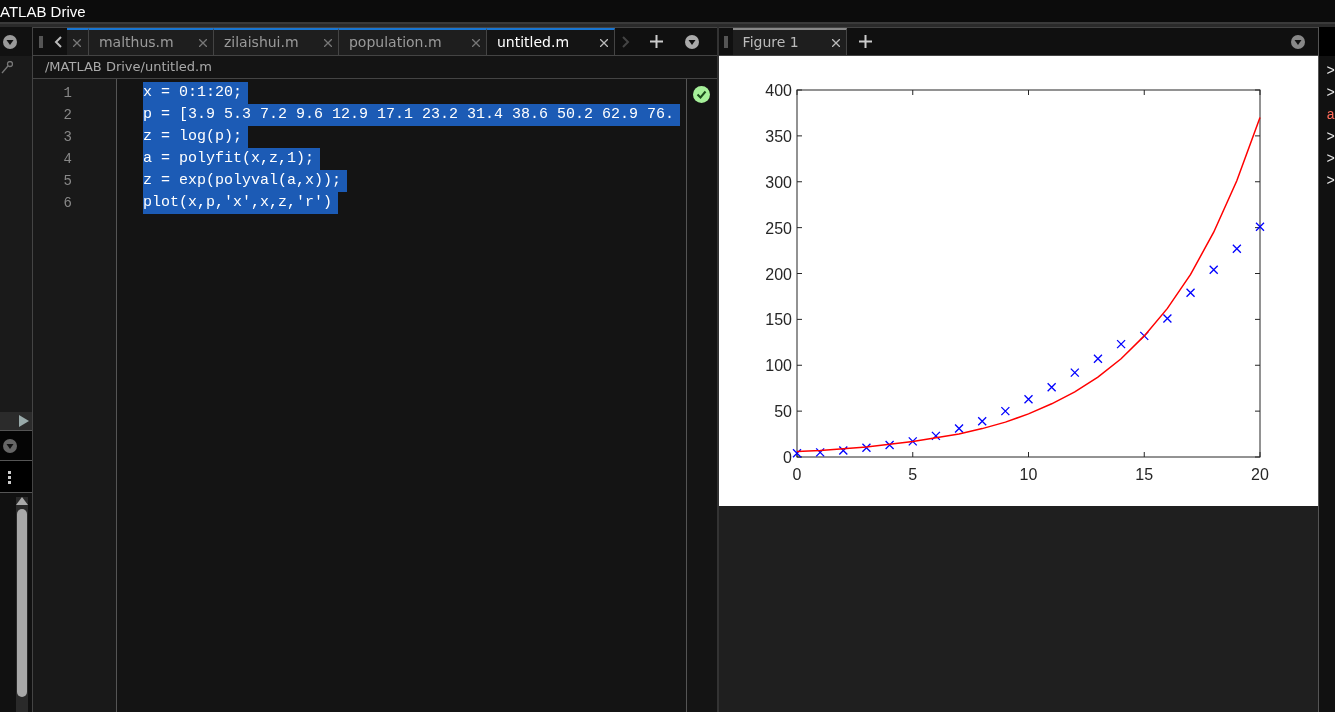 The image size is (1335, 712). I want to click on x-tick-label: 10, so click(1028, 474).